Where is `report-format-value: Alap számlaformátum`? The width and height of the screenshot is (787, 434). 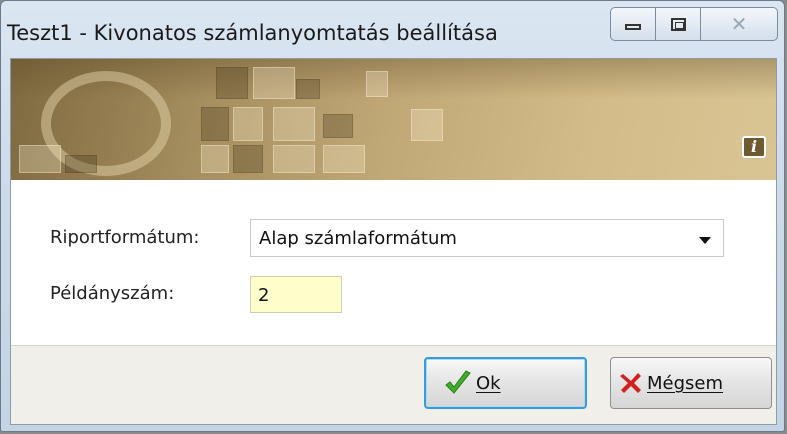 report-format-value: Alap számlaformátum is located at coordinates (358, 238).